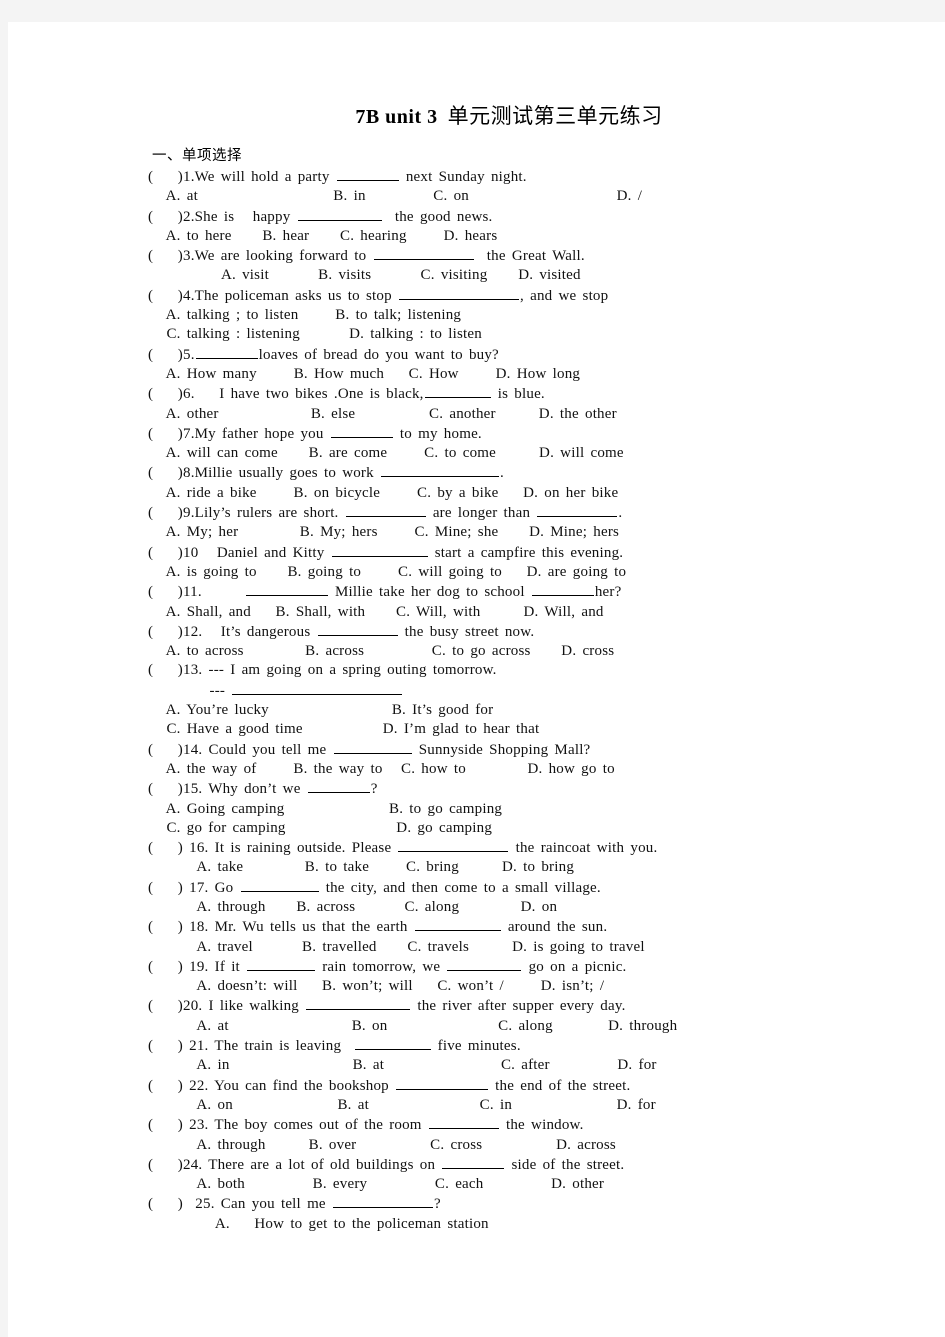  Describe the element at coordinates (175, 632) in the screenshot. I see `answer-bracket: ( )12.` at that location.